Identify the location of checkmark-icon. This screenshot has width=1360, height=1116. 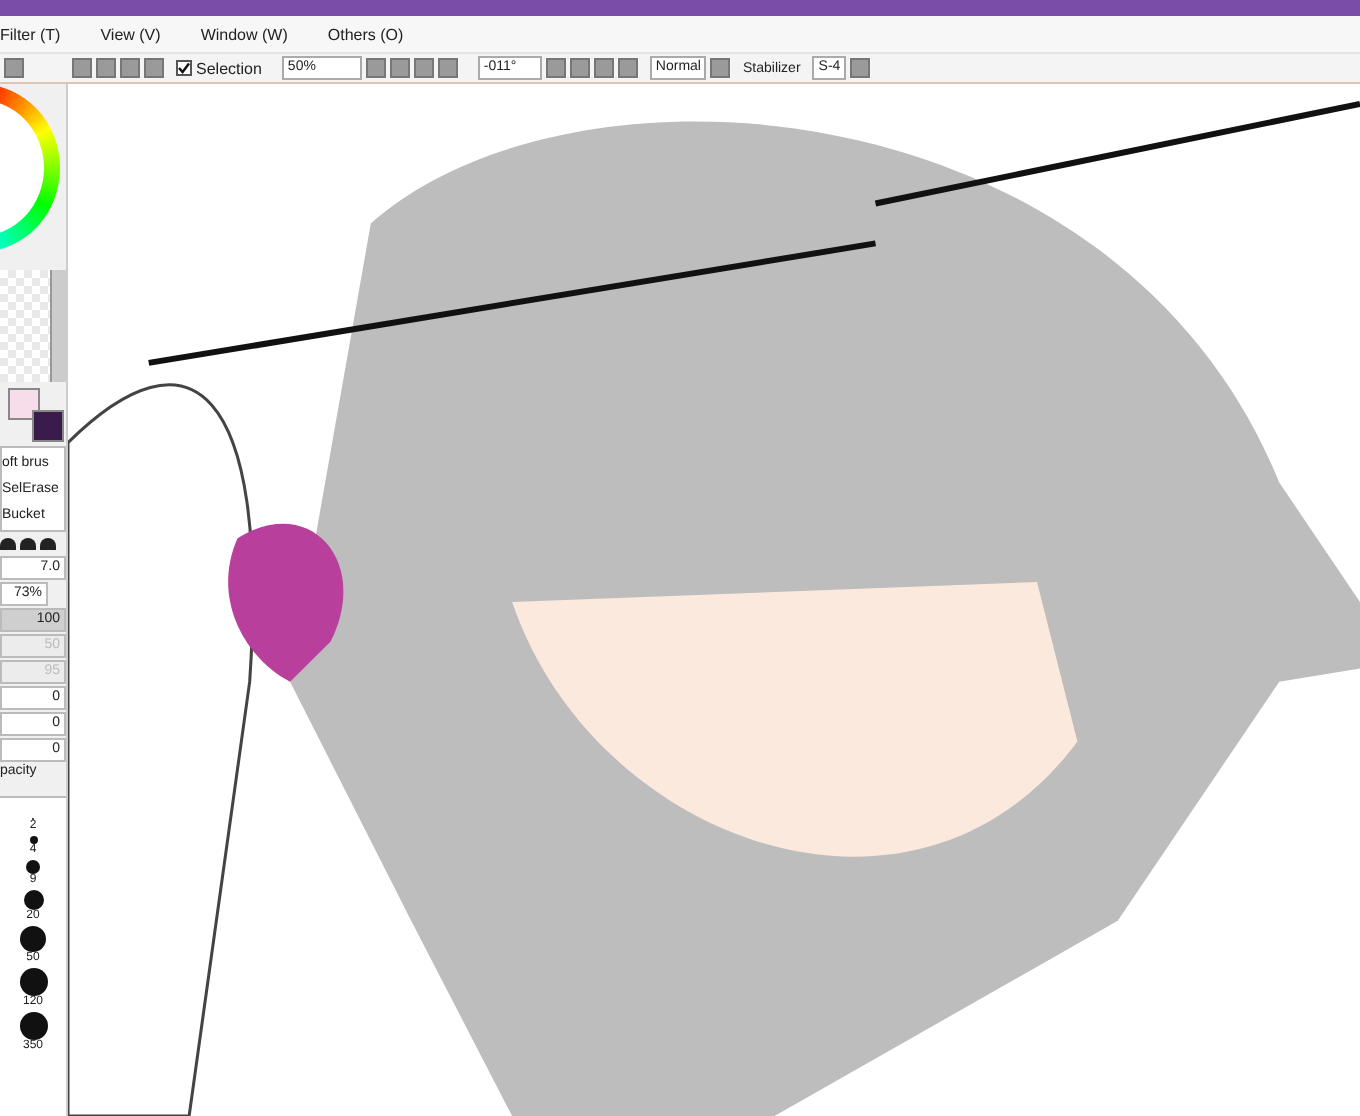
(184, 68).